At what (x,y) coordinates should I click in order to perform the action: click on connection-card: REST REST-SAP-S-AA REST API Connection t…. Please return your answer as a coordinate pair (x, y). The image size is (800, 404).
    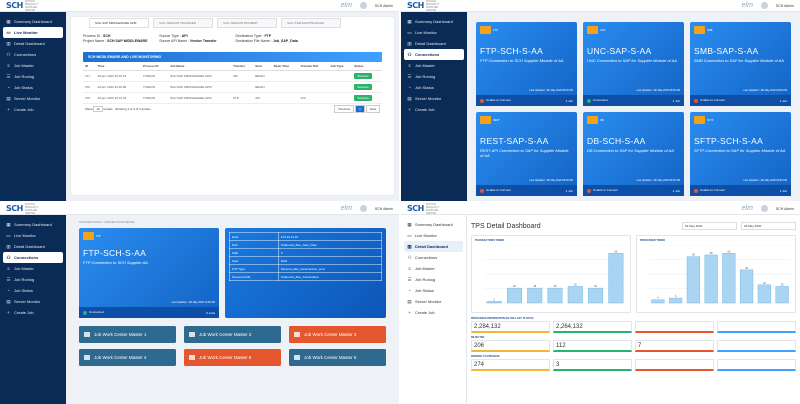
    Looking at the image, I should click on (526, 154).